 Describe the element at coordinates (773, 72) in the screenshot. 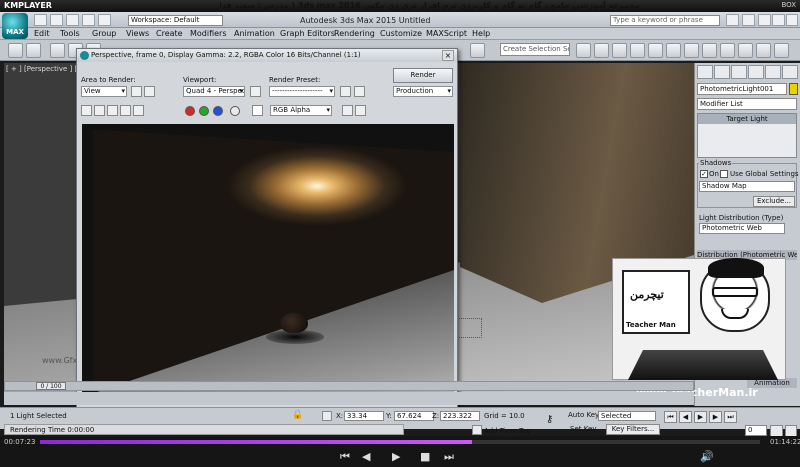

I see `display-tab-icon` at that location.